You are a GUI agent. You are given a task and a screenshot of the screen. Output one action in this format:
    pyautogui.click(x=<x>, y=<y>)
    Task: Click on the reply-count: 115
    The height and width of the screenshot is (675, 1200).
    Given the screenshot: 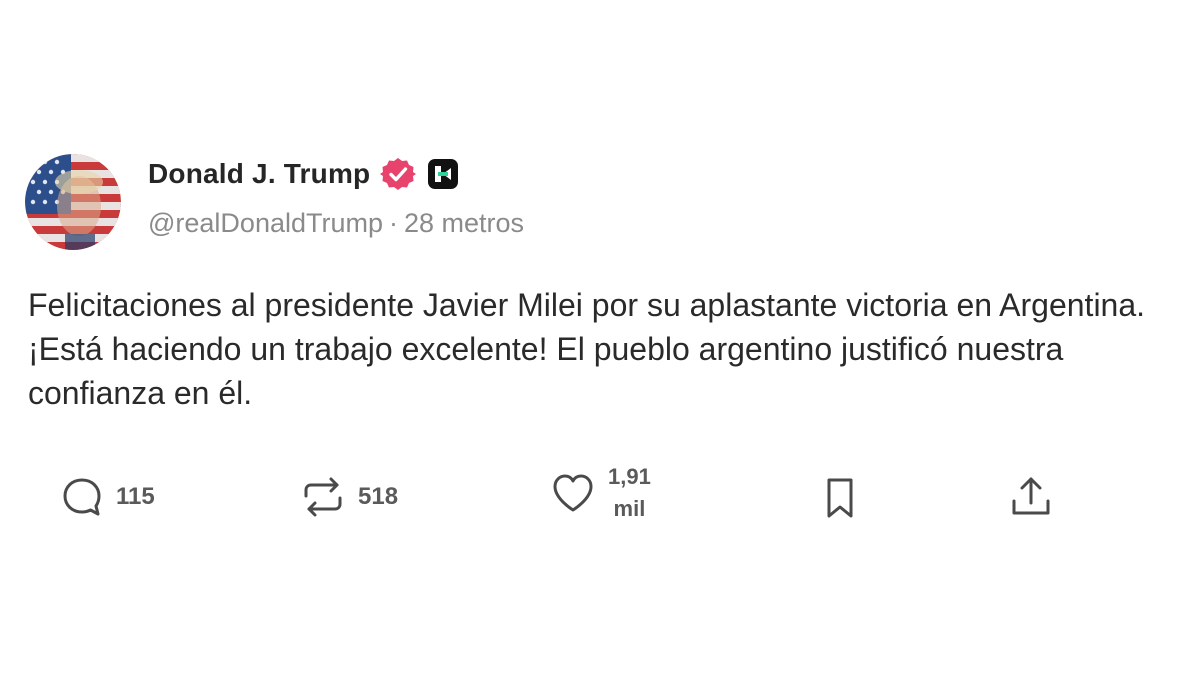 What is the action you would take?
    pyautogui.click(x=135, y=496)
    